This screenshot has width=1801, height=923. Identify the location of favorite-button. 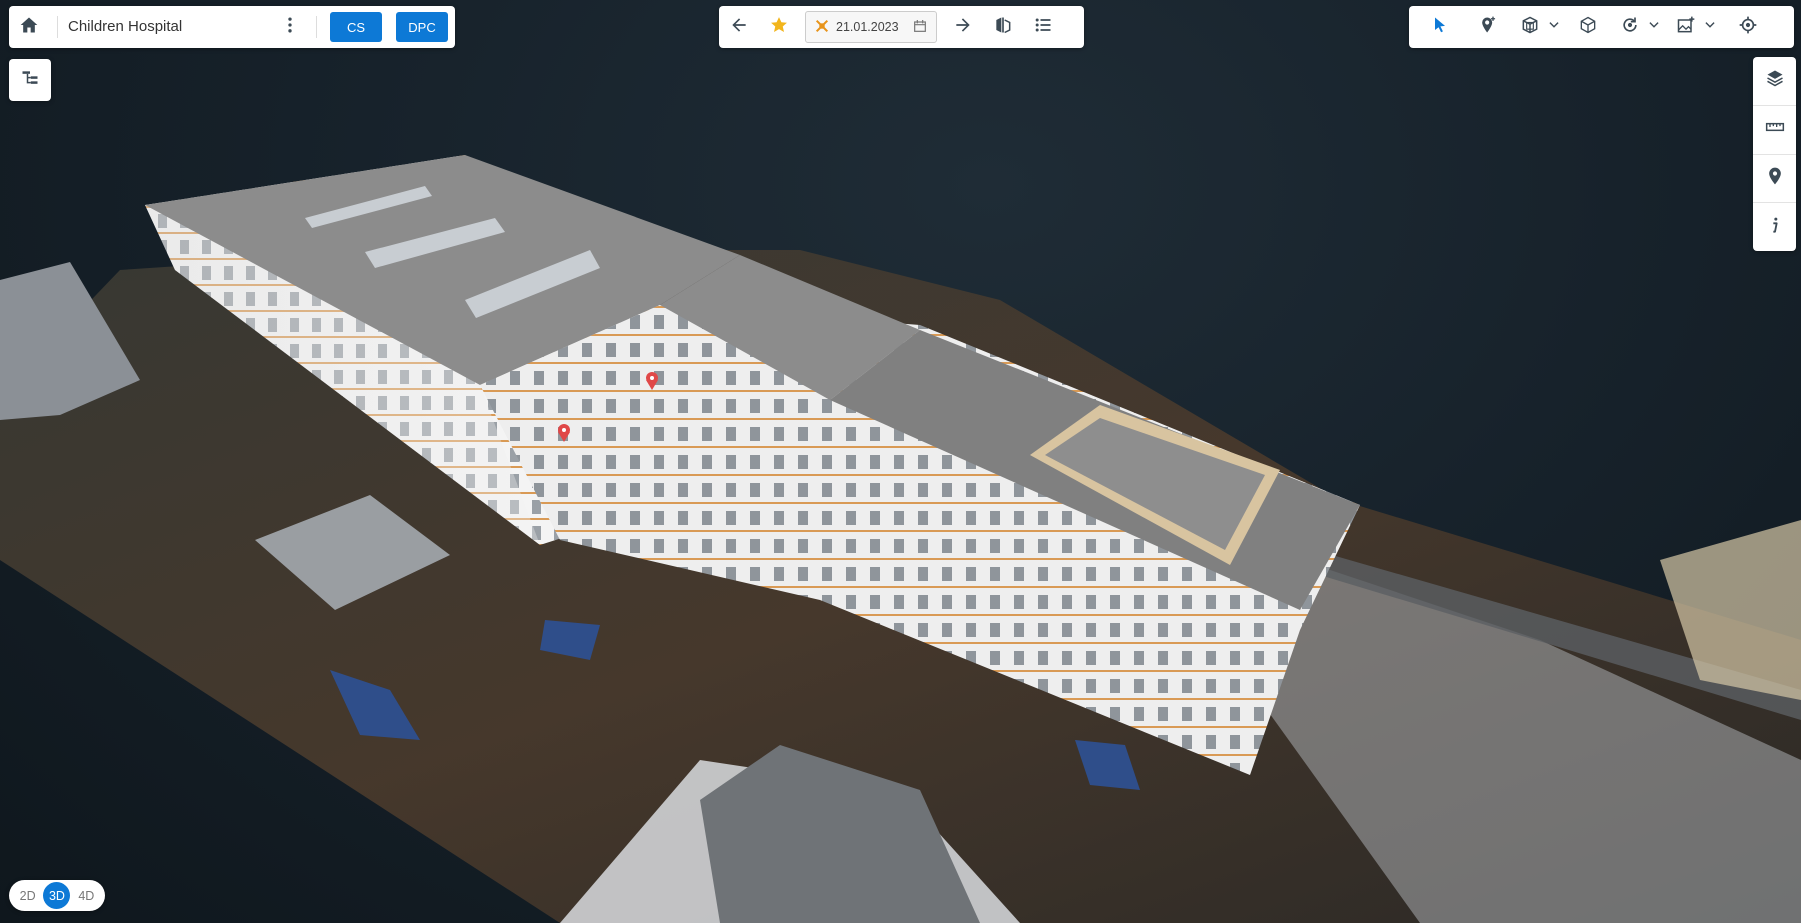
(779, 27).